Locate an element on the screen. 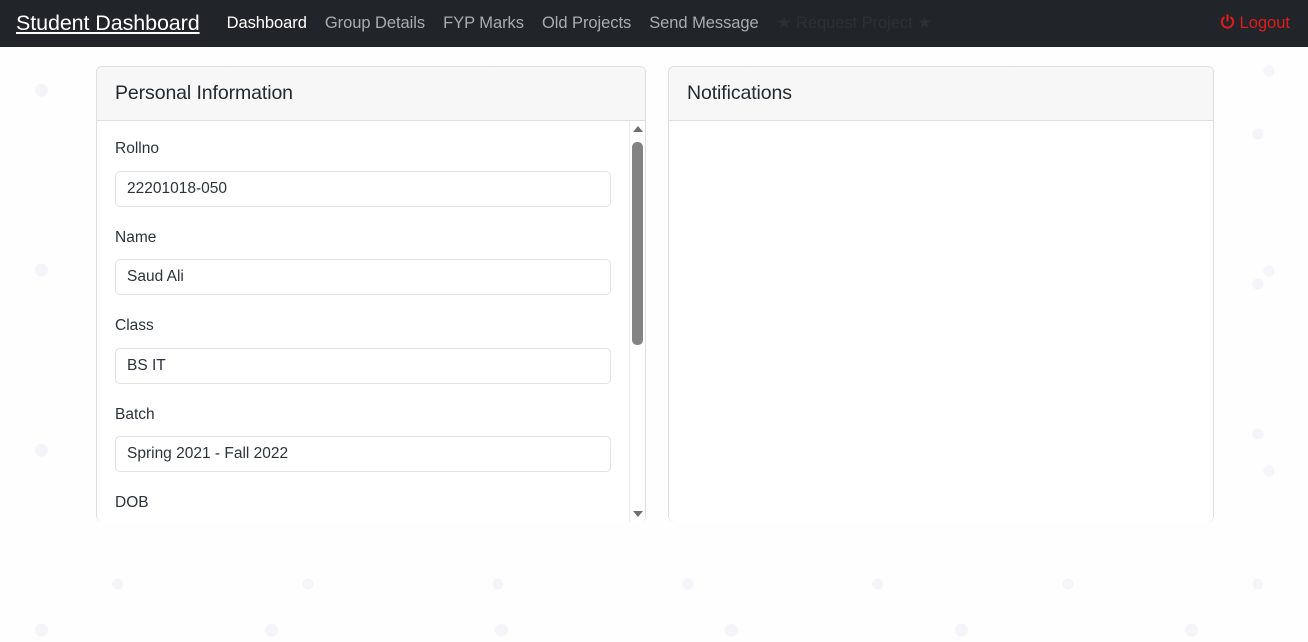 The height and width of the screenshot is (642, 1308). nav-link-group-details: Group Details is located at coordinates (375, 23).